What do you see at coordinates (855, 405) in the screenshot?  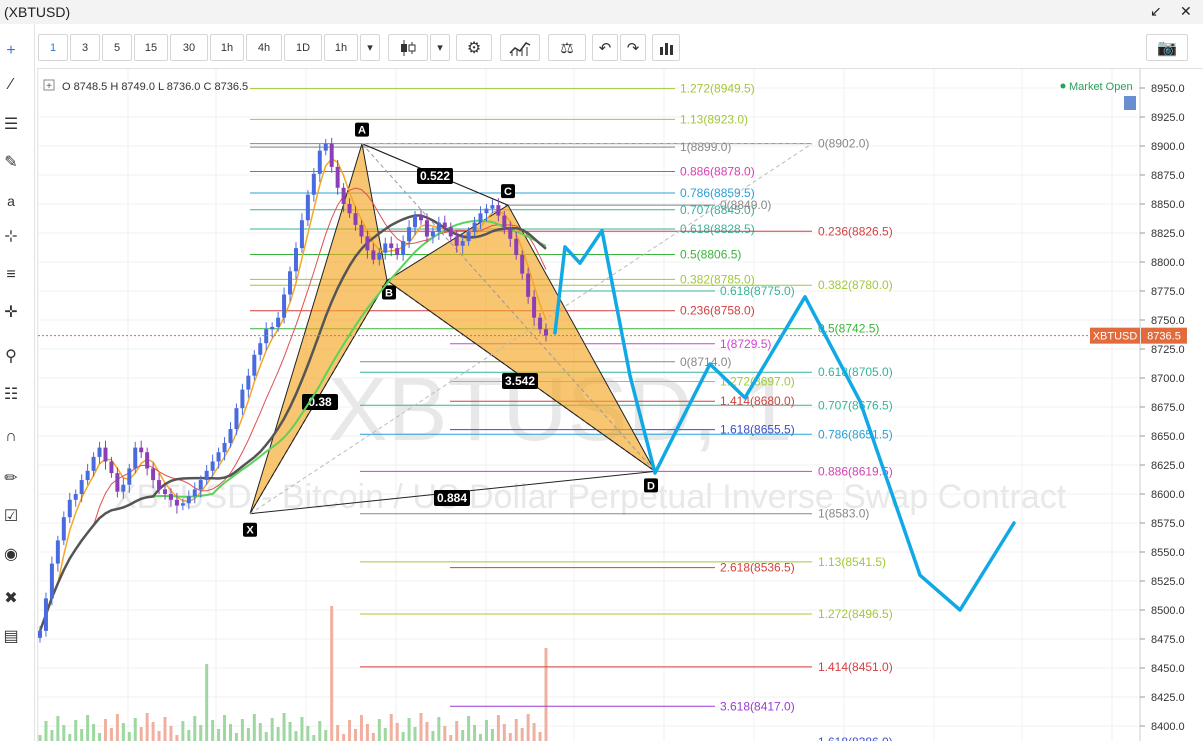 I see `fib-label-24: 0.707(8676.5)` at bounding box center [855, 405].